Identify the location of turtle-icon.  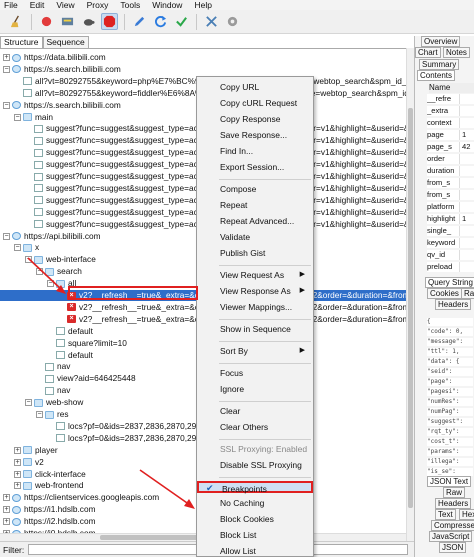
(88, 21).